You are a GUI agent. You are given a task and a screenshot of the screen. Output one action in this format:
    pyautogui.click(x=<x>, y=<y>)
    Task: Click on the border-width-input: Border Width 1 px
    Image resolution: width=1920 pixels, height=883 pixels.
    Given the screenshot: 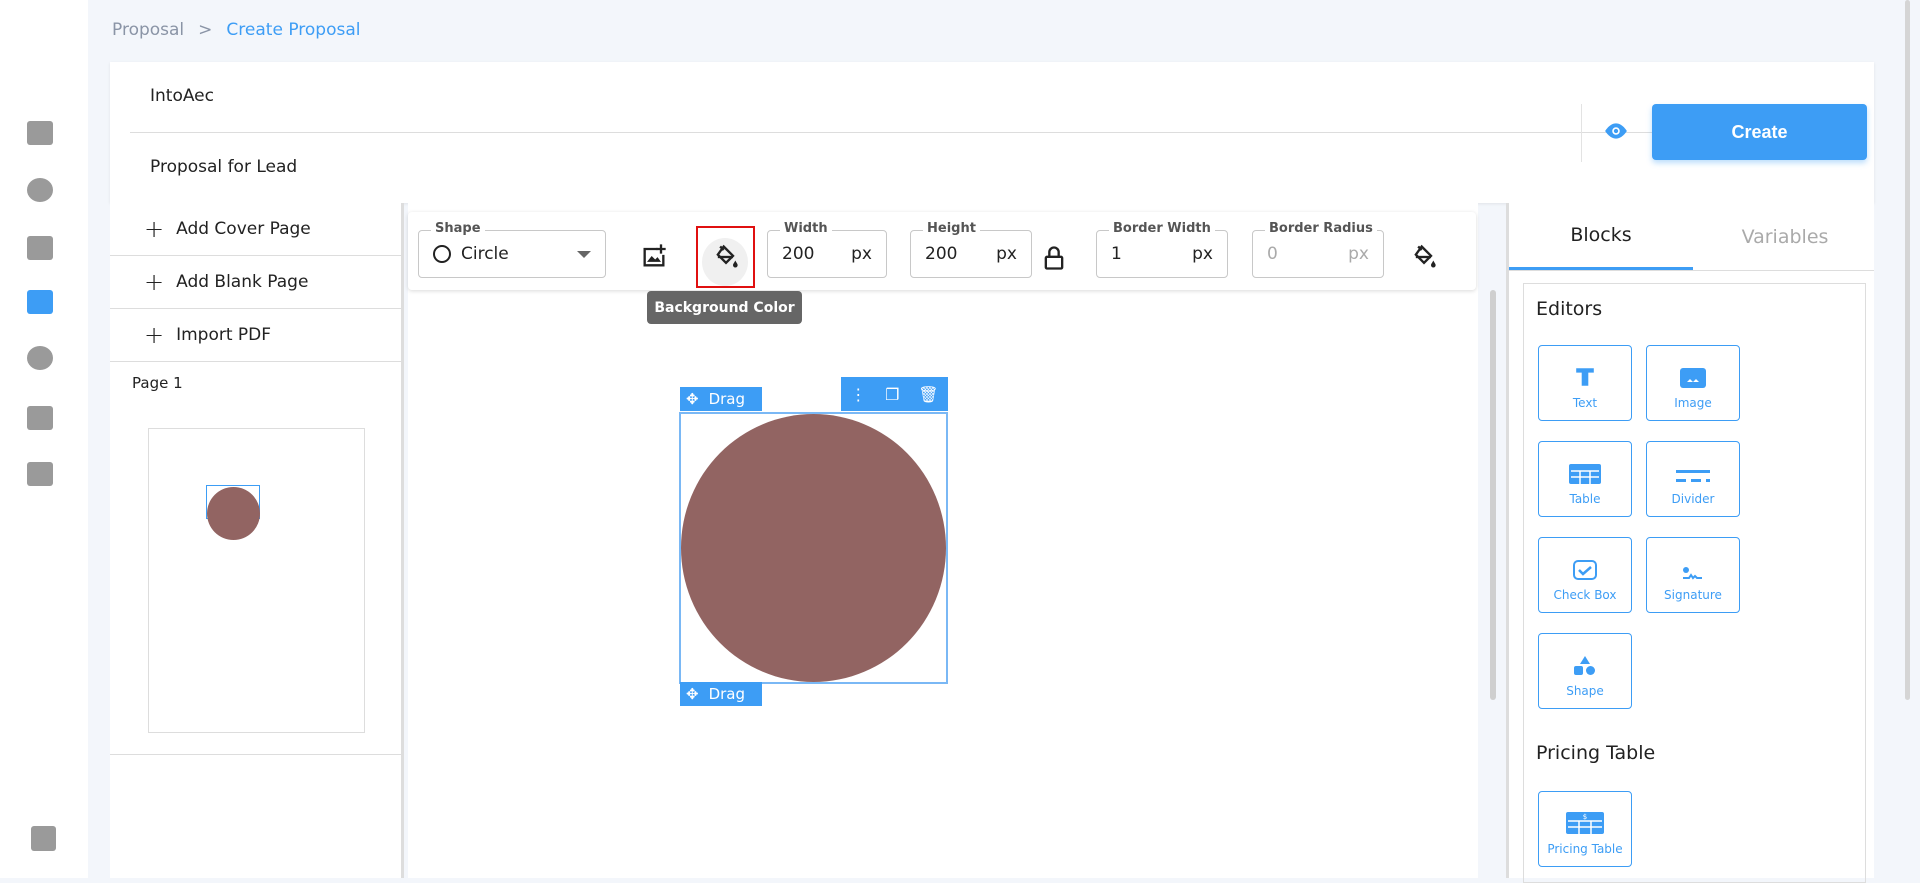 What is the action you would take?
    pyautogui.click(x=1162, y=249)
    